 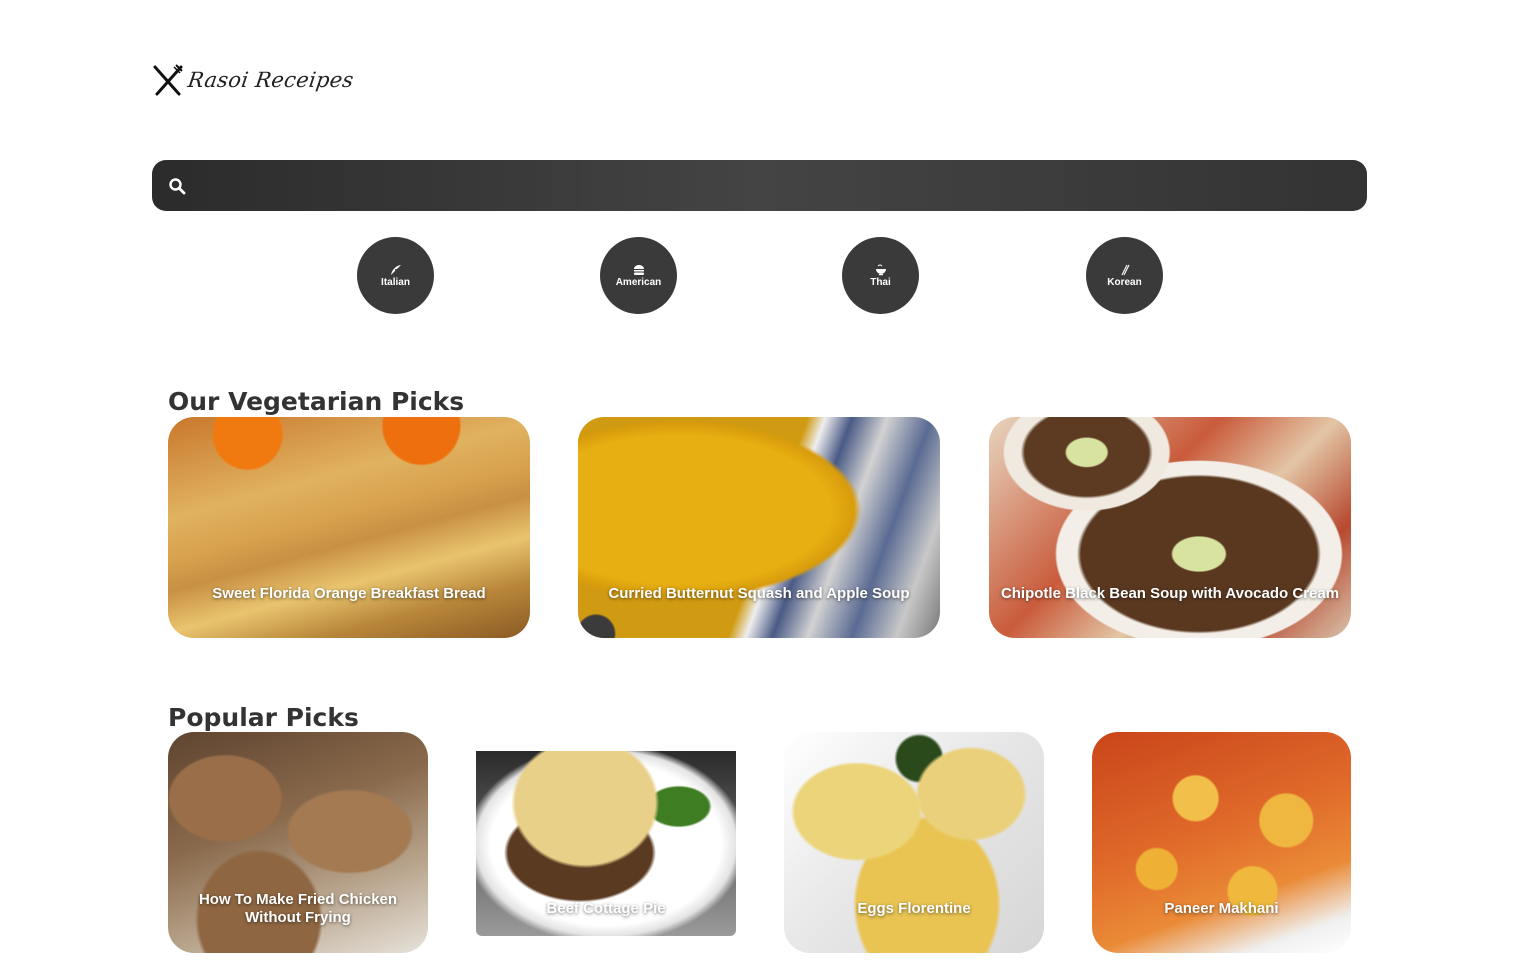 I want to click on recipe-card: Beef Cottage Pie, so click(x=606, y=843).